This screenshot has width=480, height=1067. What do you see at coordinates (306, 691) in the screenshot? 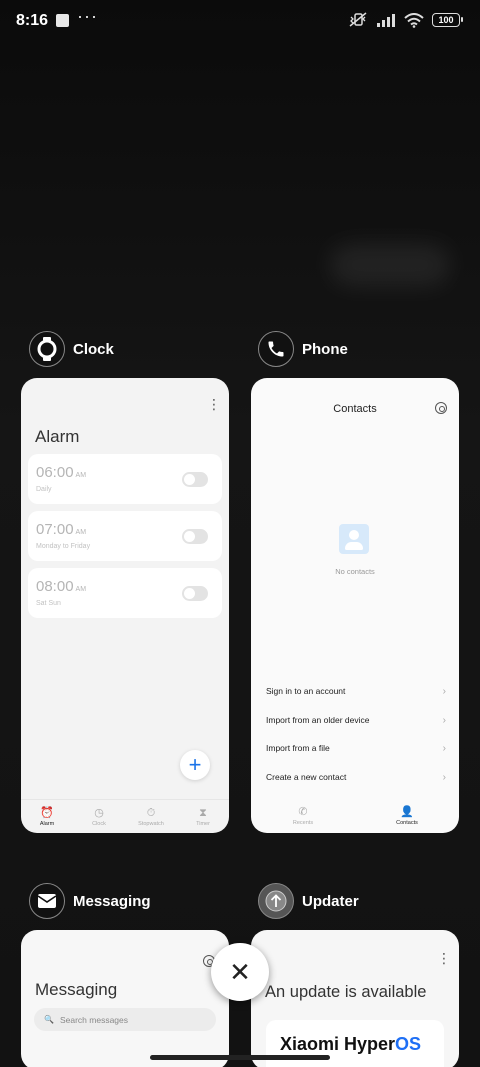
I see `row-label: Sign in to an account` at bounding box center [306, 691].